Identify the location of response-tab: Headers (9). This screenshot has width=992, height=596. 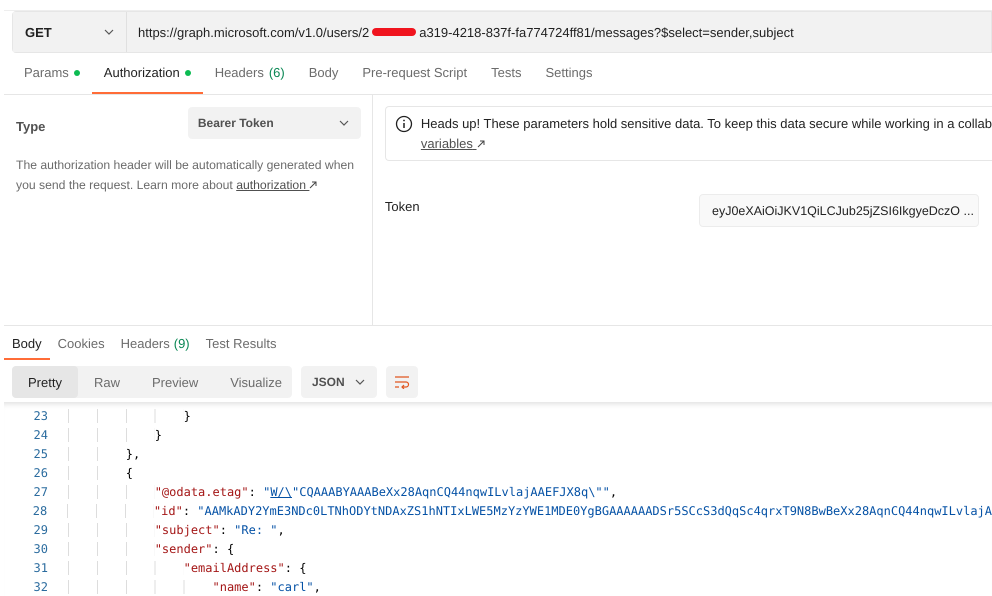
(155, 344).